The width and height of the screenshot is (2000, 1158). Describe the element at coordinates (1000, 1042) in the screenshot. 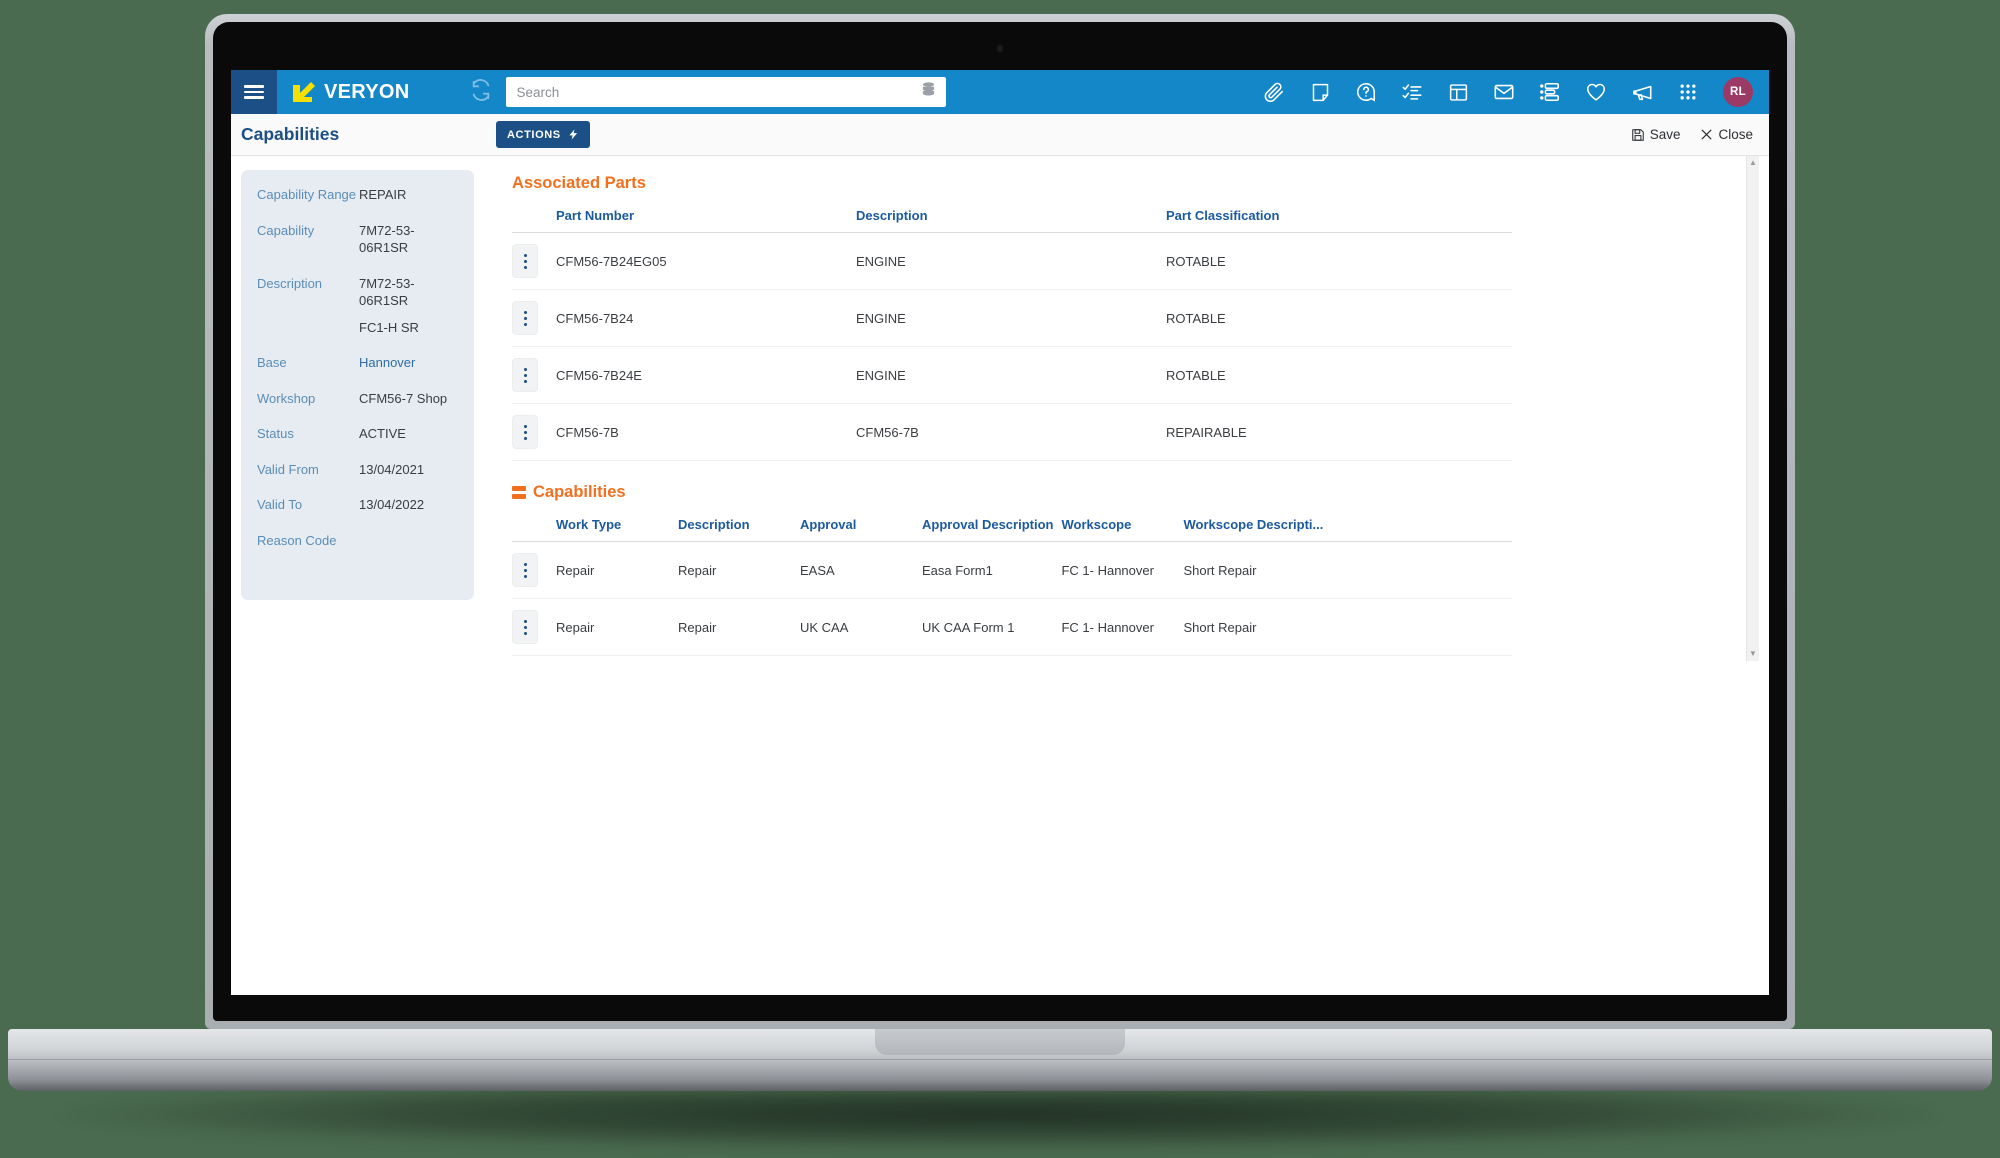

I see `laptop-base-notch` at that location.